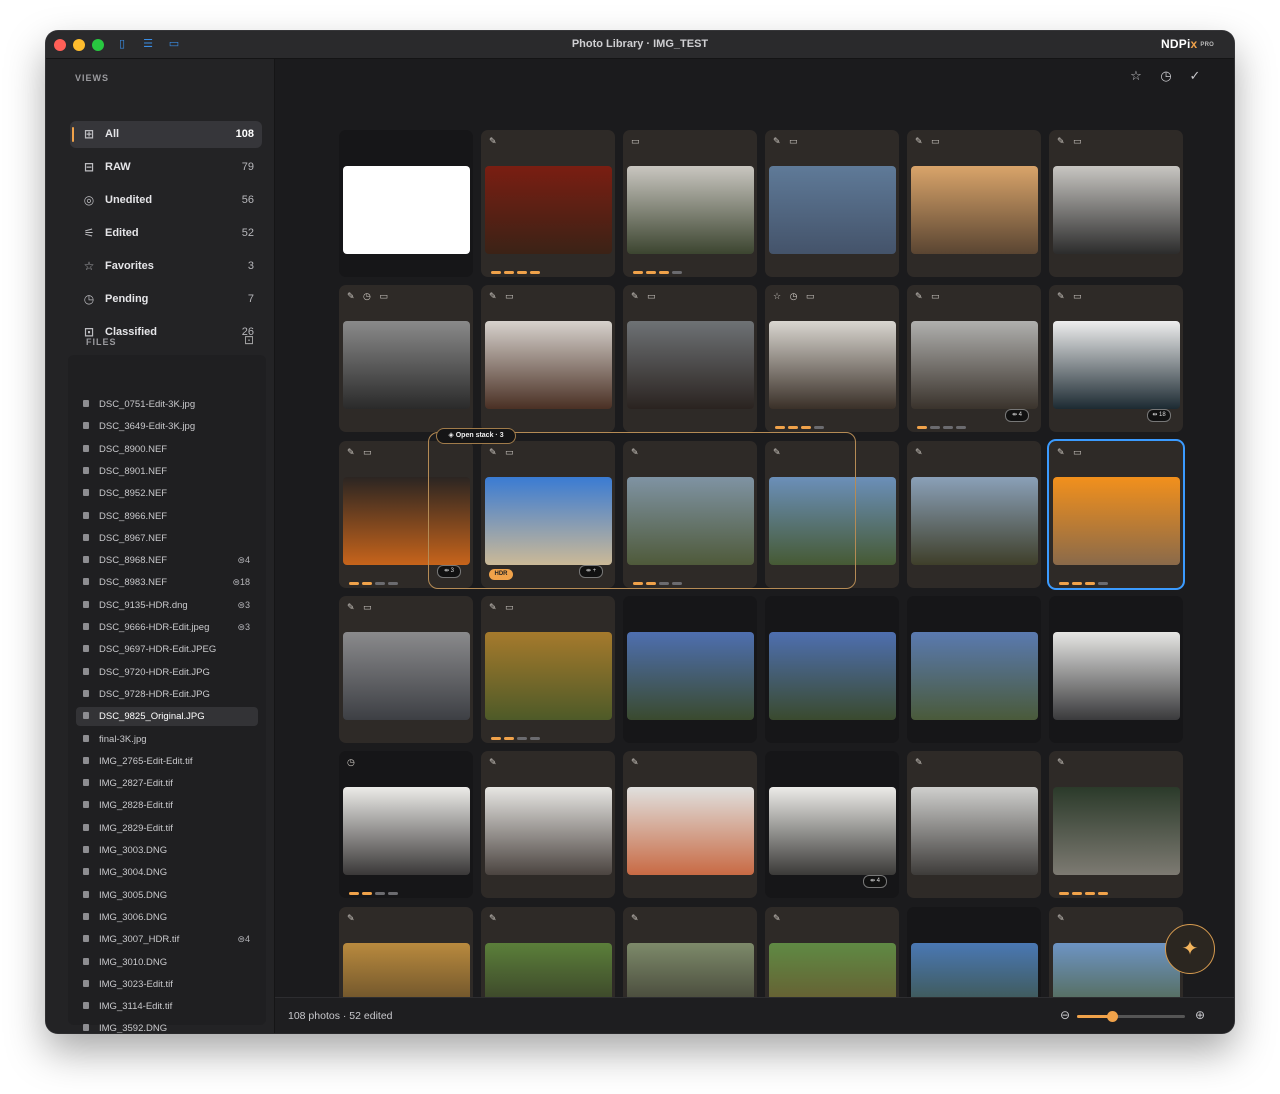 This screenshot has width=1280, height=1094. I want to click on file-item: DSC_9720-HDR-Edit.JPG, so click(167, 672).